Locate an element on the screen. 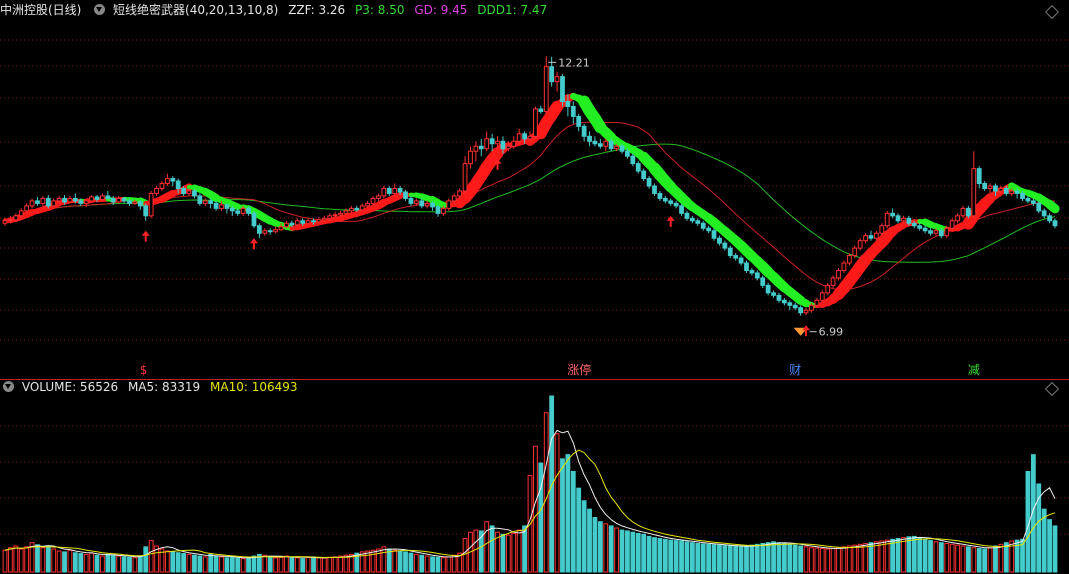 This screenshot has height=574, width=1069. signal-tag: 涨停 is located at coordinates (579, 369).